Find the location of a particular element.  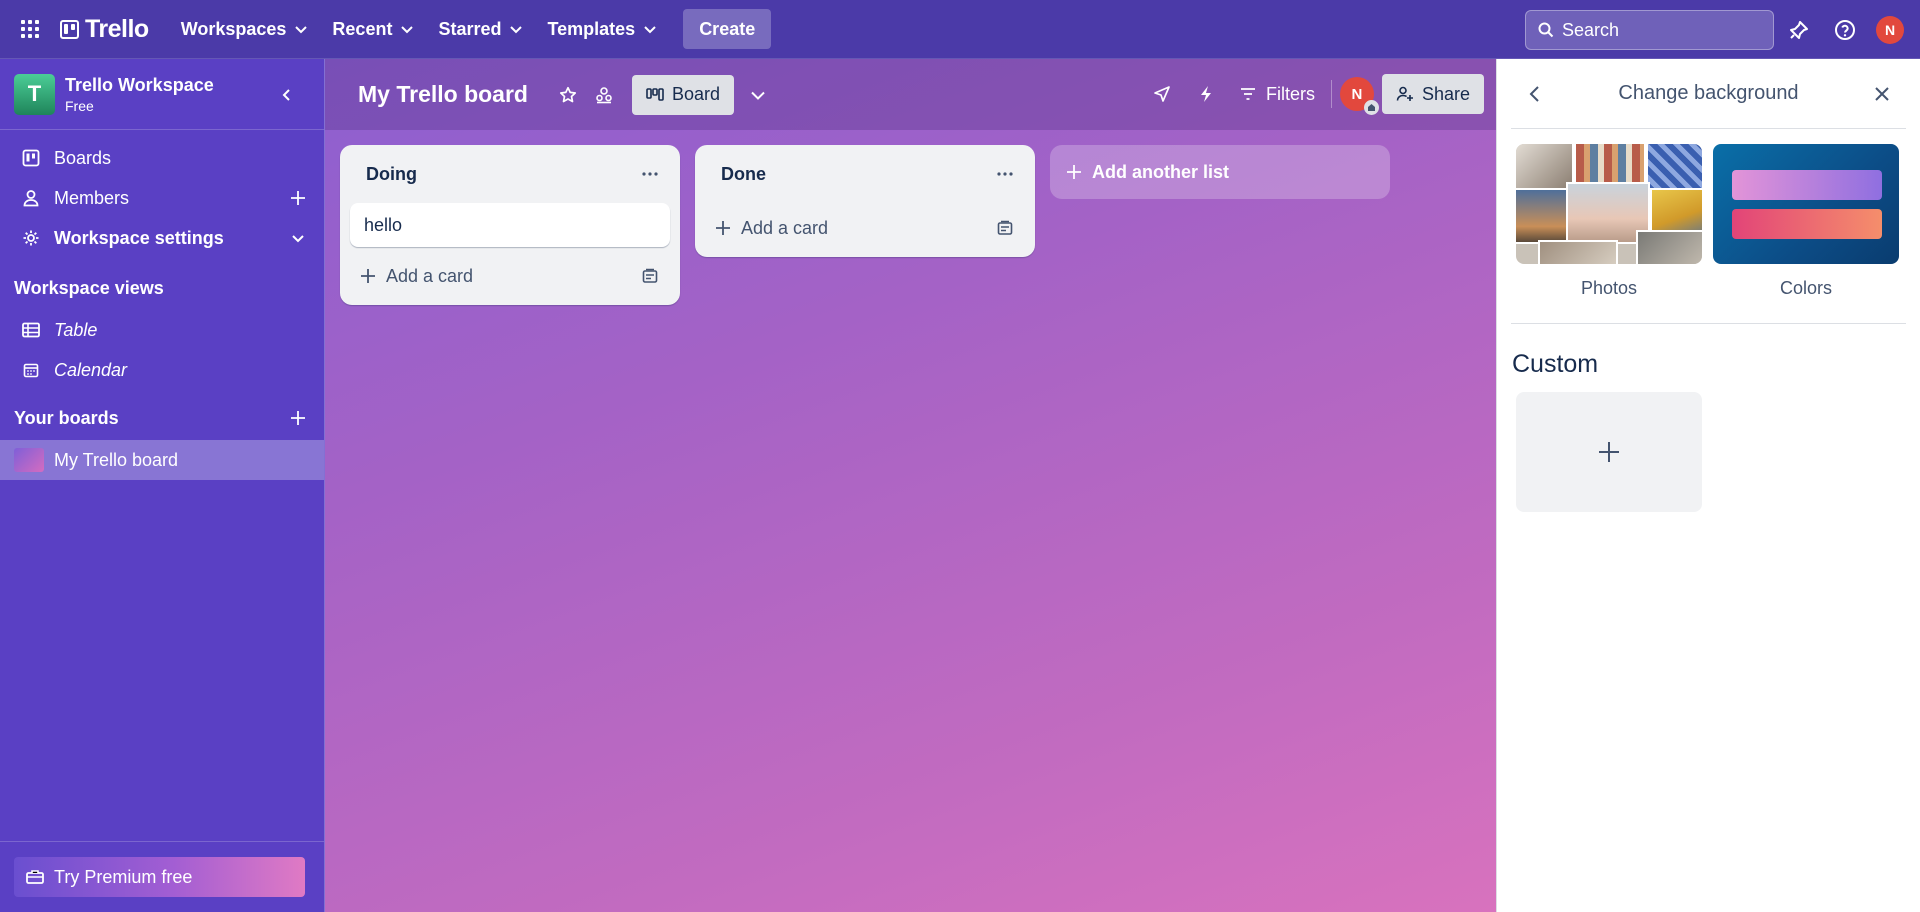

search-box is located at coordinates (1649, 30).